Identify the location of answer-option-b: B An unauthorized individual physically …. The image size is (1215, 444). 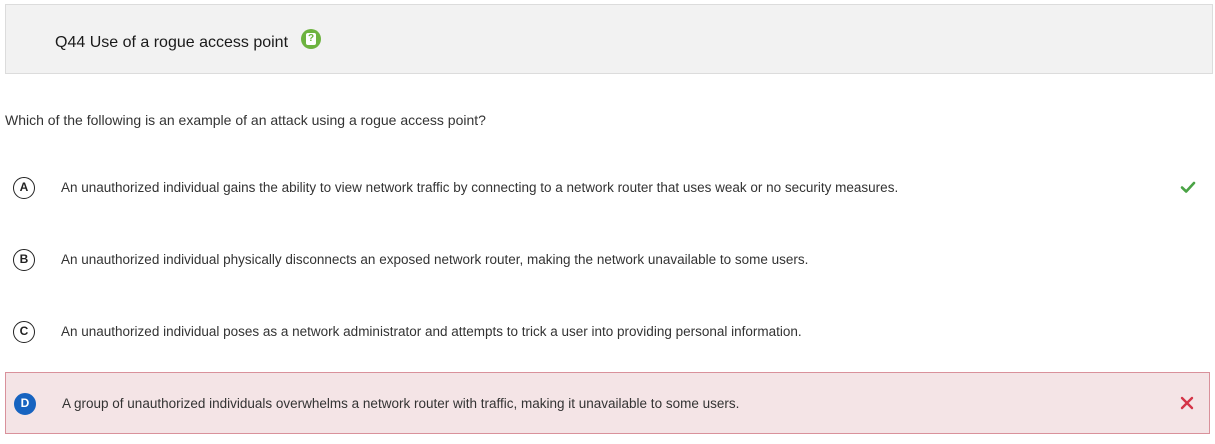
(607, 260).